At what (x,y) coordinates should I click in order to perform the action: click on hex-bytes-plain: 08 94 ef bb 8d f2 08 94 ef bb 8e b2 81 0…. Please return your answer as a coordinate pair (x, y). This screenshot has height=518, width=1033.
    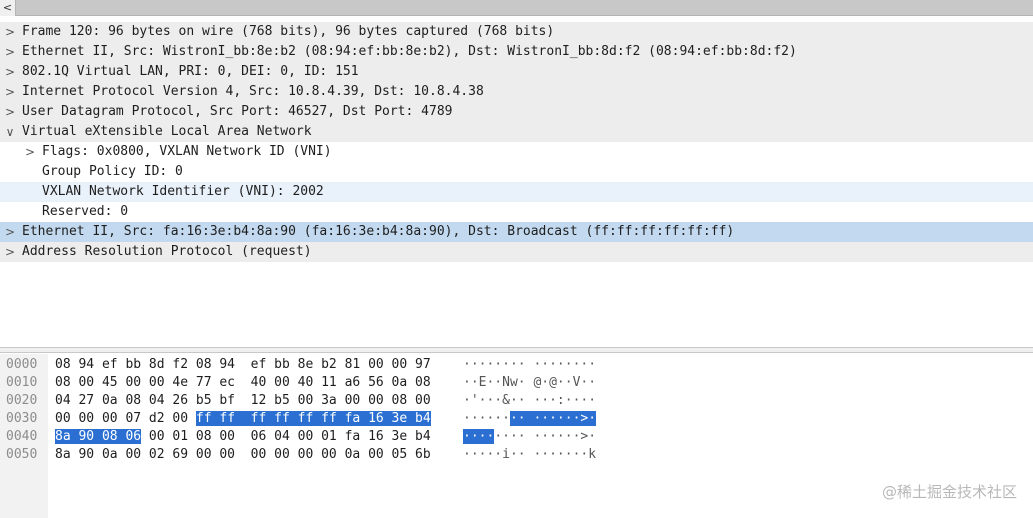
    Looking at the image, I should click on (243, 364).